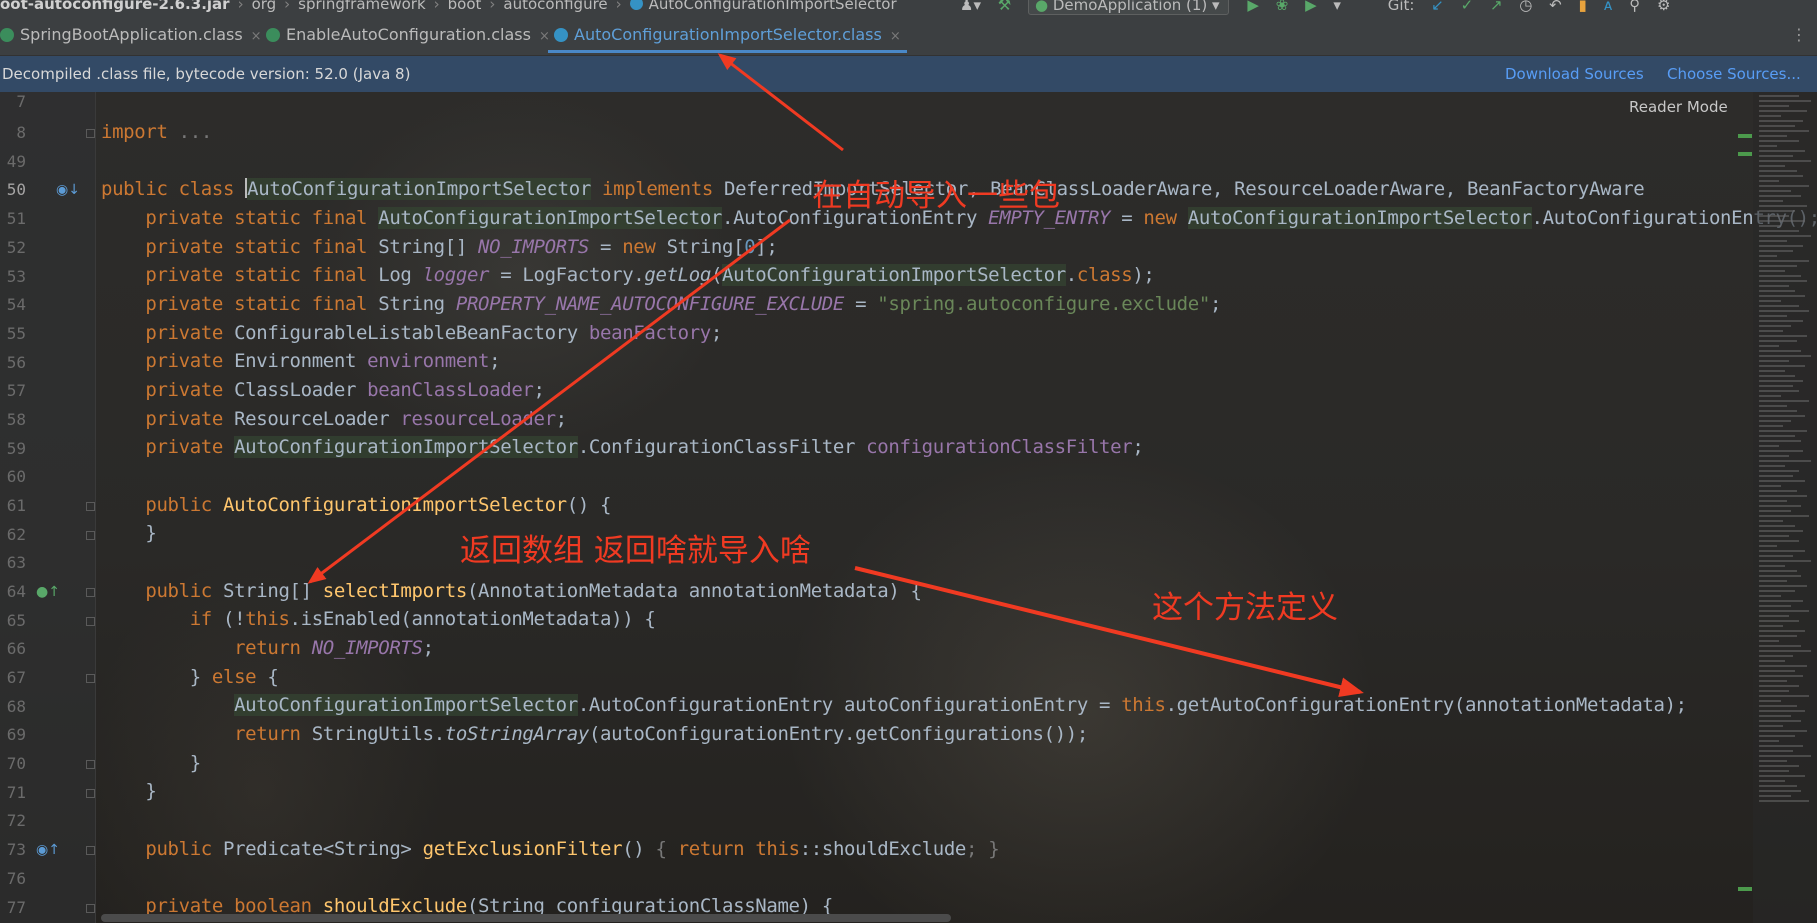 This screenshot has width=1817, height=923. Describe the element at coordinates (936, 196) in the screenshot. I see `annotation-auto-import: 在自动导入一些包` at that location.